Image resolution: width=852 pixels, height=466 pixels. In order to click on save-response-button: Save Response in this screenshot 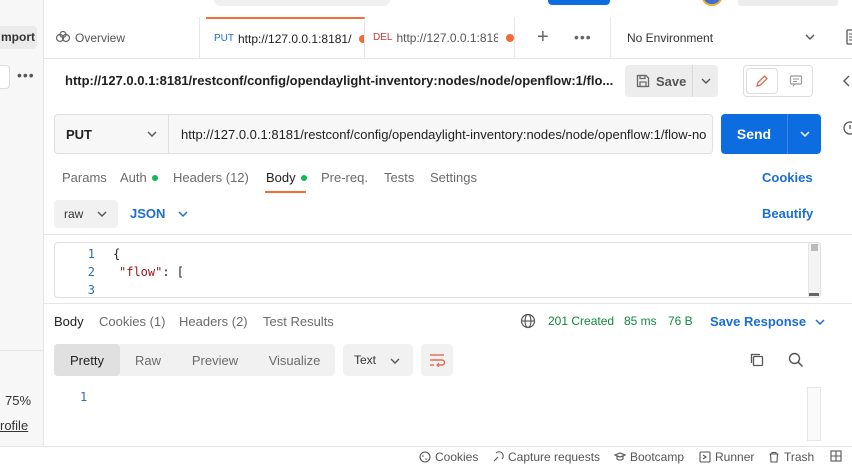, I will do `click(768, 321)`.